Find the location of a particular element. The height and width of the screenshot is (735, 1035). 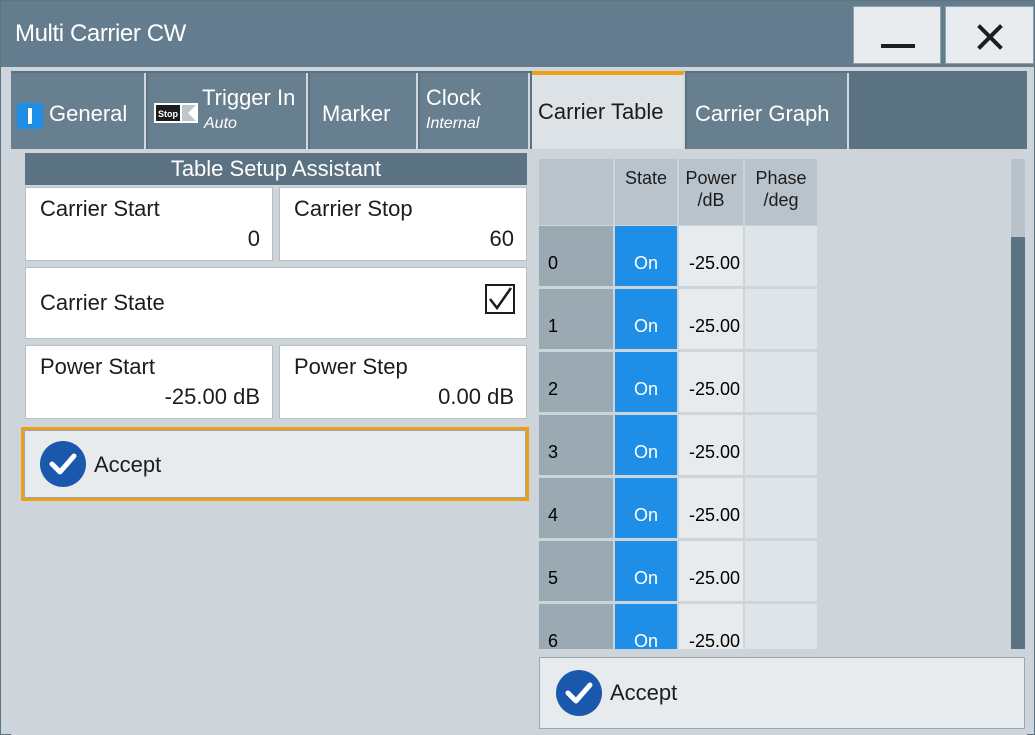

power-start-field: Power Start -25.00 dB is located at coordinates (149, 382).